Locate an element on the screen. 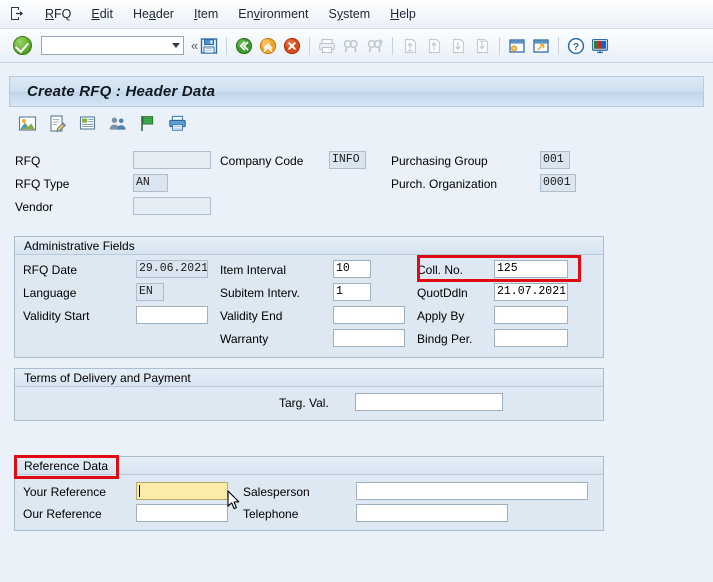  print-icon is located at coordinates (327, 46).